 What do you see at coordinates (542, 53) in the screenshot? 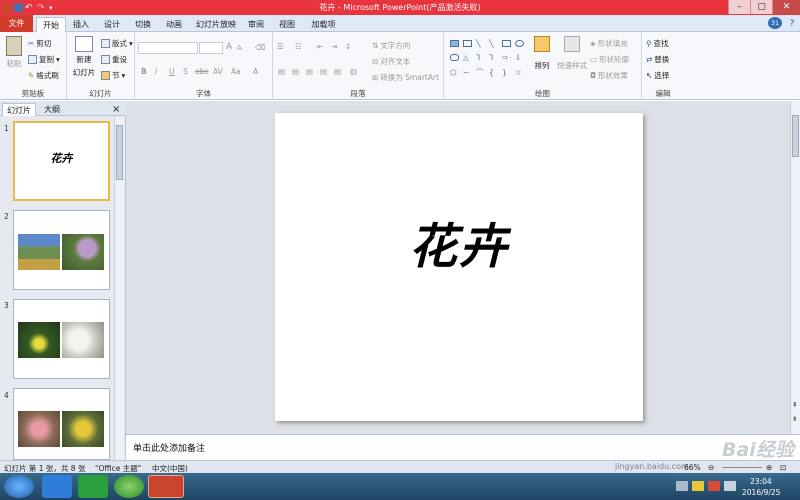
I see `arrange-button: 排列` at bounding box center [542, 53].